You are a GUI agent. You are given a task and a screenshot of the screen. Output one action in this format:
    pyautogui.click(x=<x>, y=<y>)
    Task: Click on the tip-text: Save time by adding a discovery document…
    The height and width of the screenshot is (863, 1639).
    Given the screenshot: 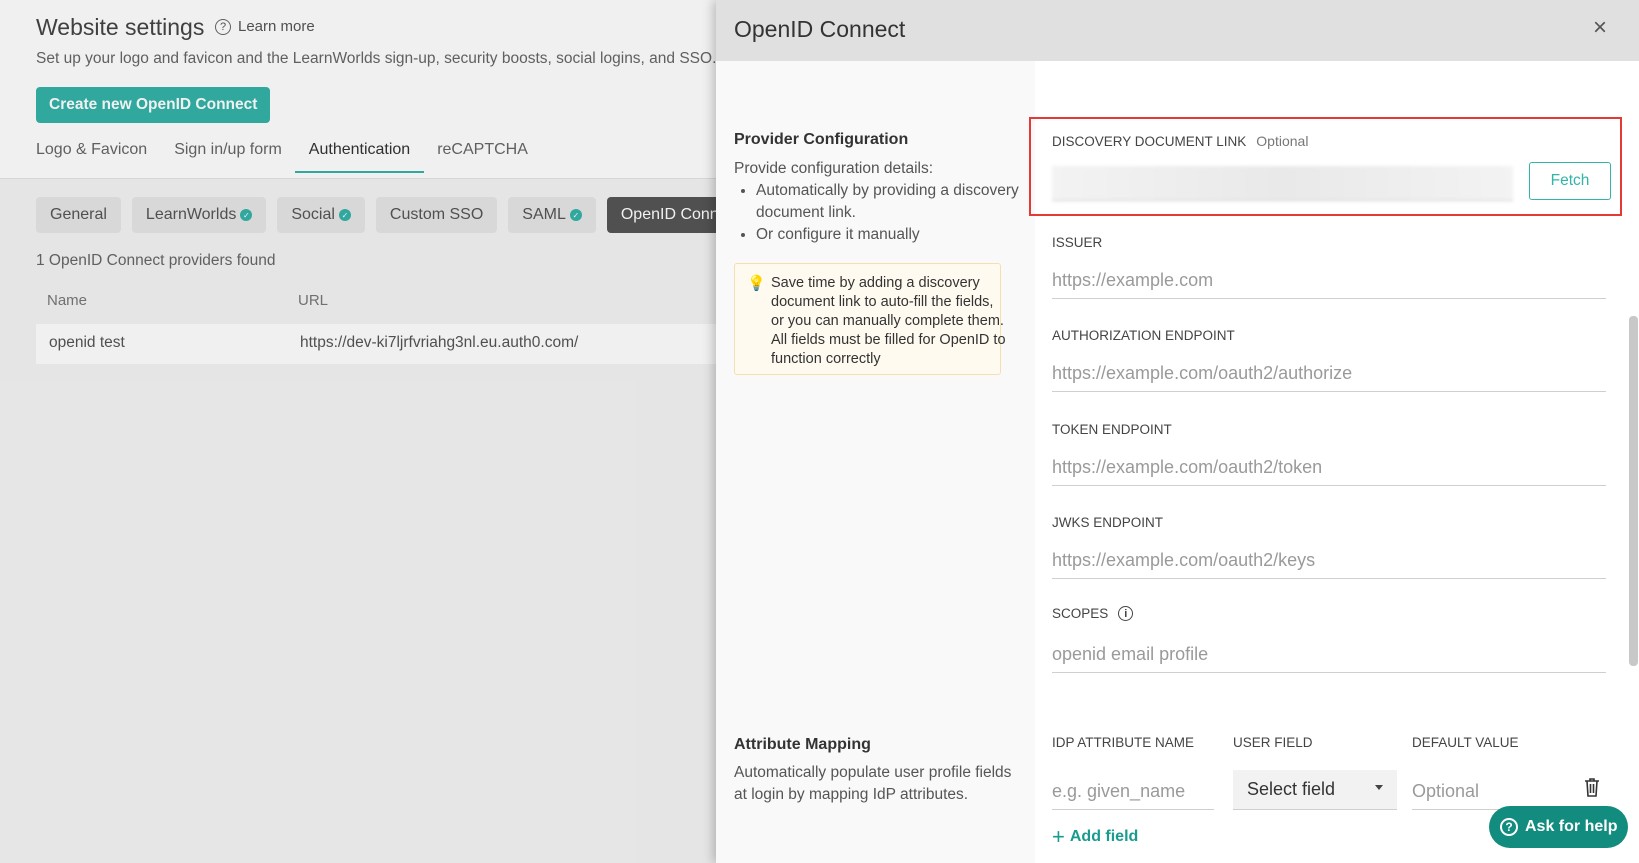 What is the action you would take?
    pyautogui.click(x=888, y=321)
    